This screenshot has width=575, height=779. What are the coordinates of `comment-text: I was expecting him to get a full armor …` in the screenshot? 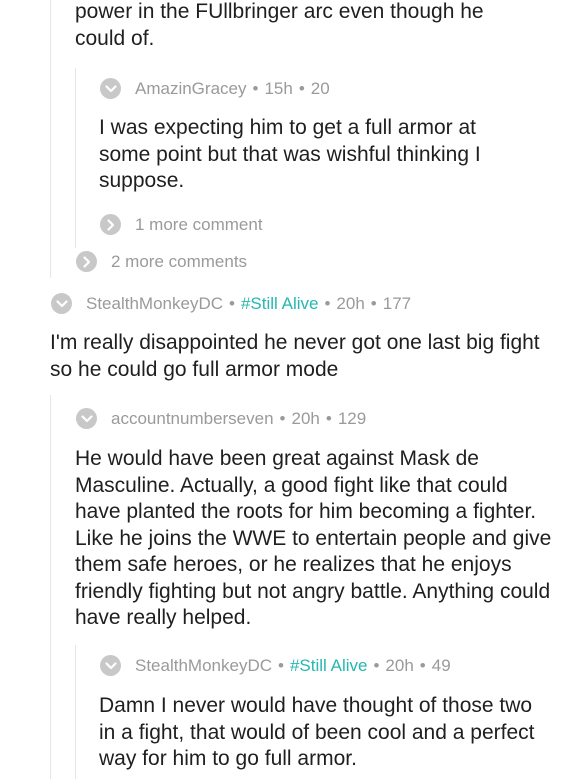 It's located at (290, 154).